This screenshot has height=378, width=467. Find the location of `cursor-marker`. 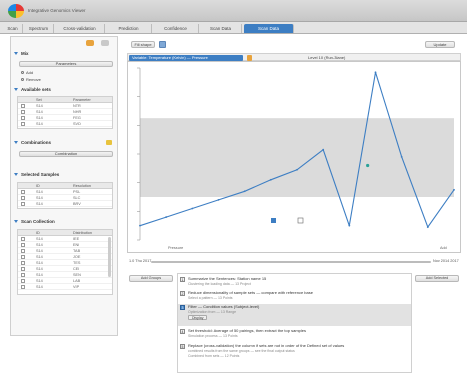

cursor-marker is located at coordinates (368, 165).